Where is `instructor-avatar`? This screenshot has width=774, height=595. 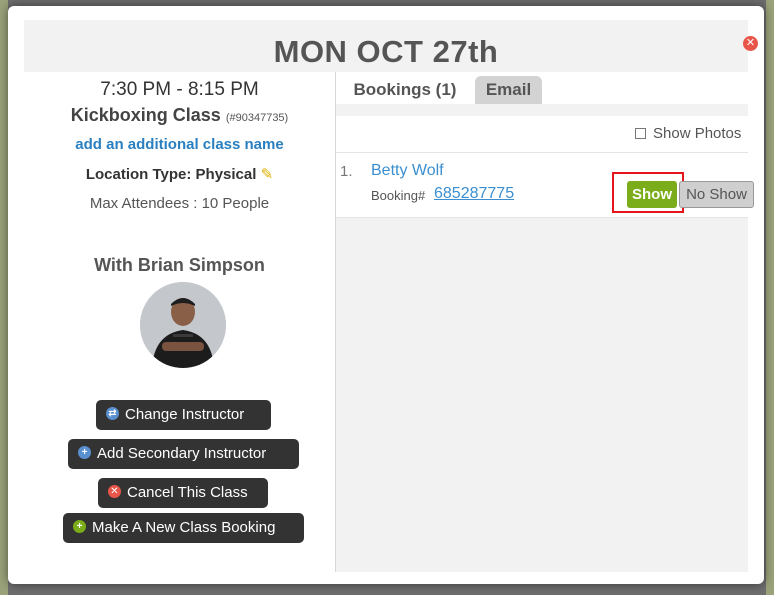
instructor-avatar is located at coordinates (183, 325).